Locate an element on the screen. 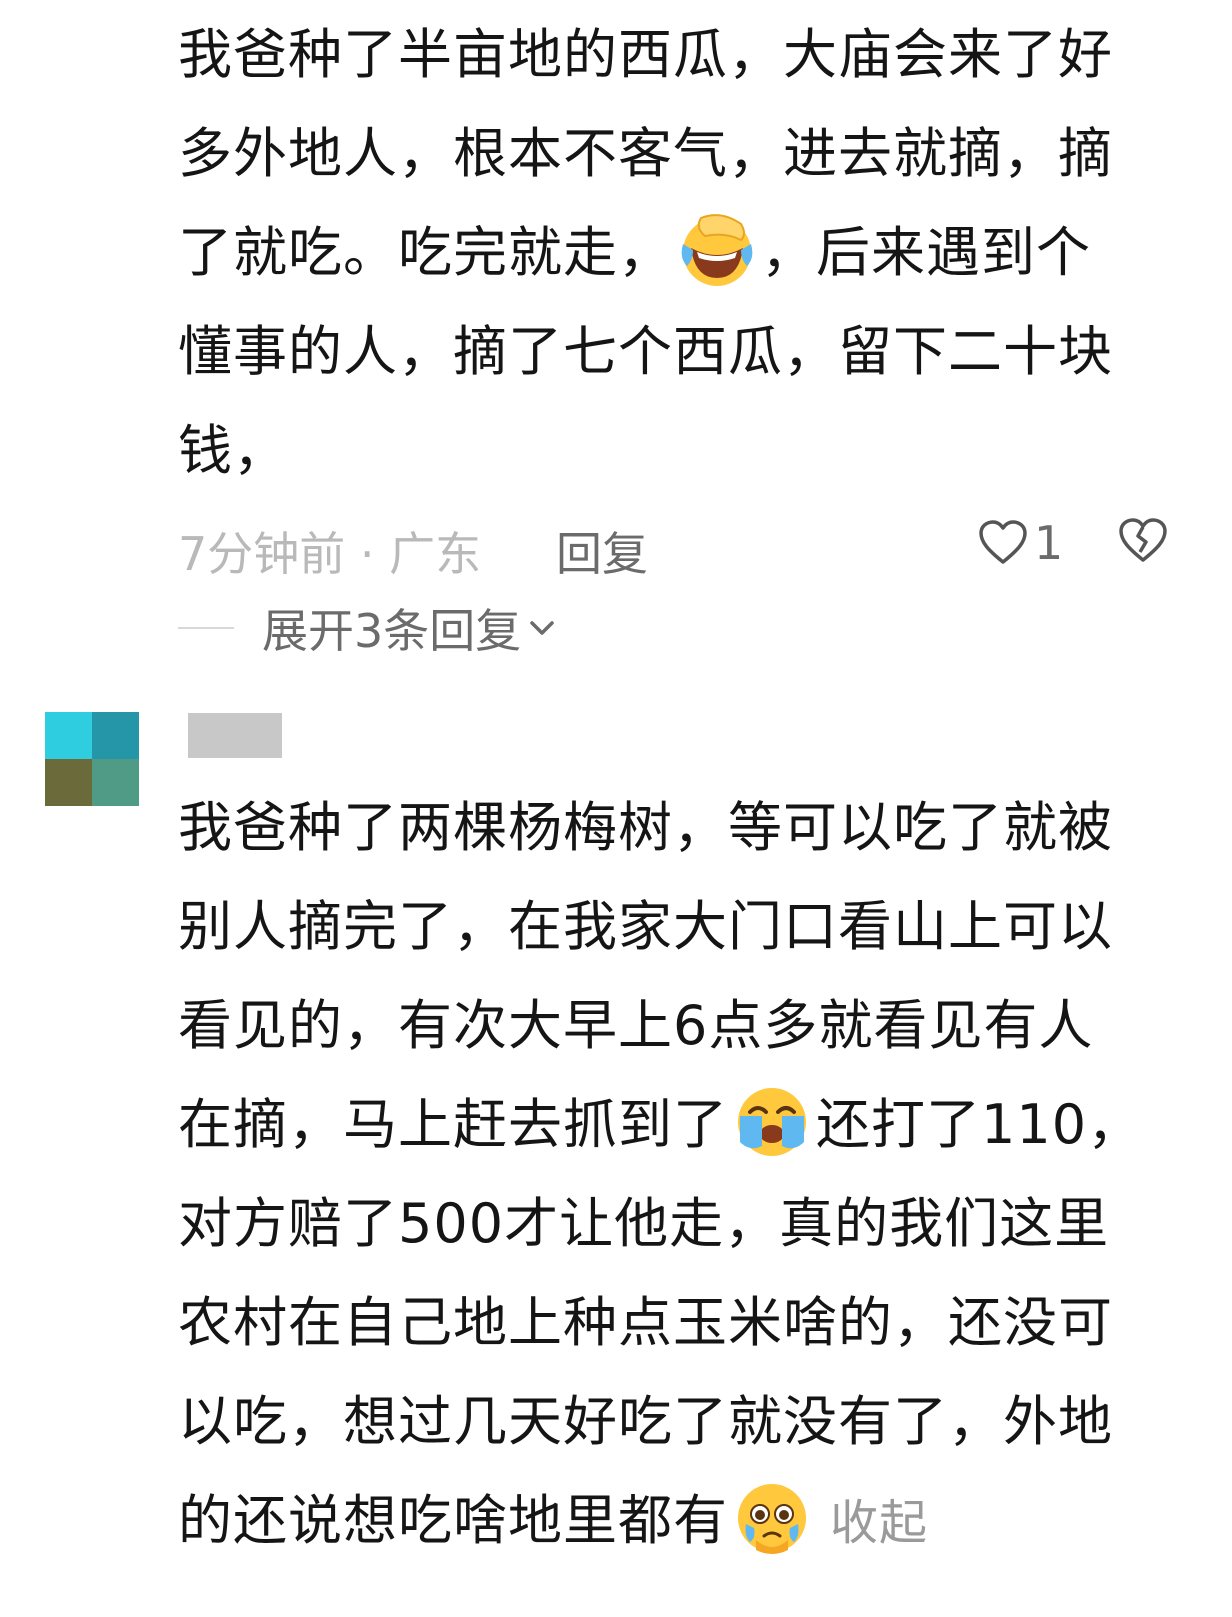  collapse-button: 收起 is located at coordinates (879, 1523).